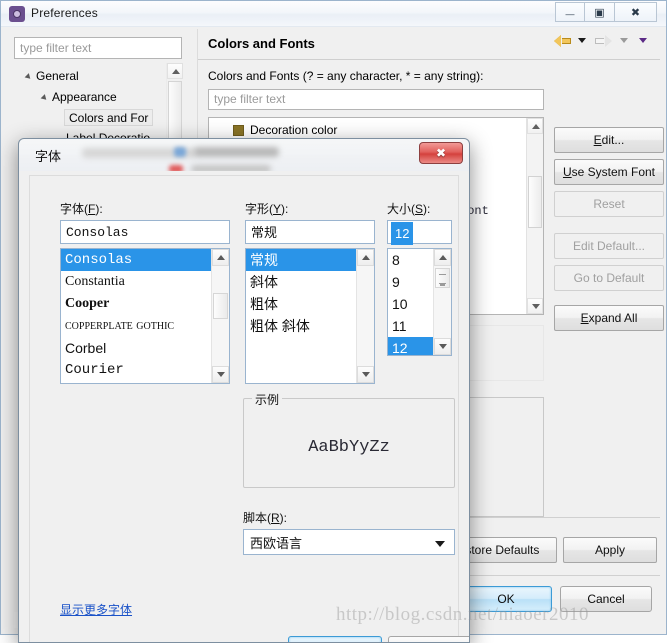 The image size is (667, 643). Describe the element at coordinates (98, 48) in the screenshot. I see `tree-filter-input: type filter text` at that location.